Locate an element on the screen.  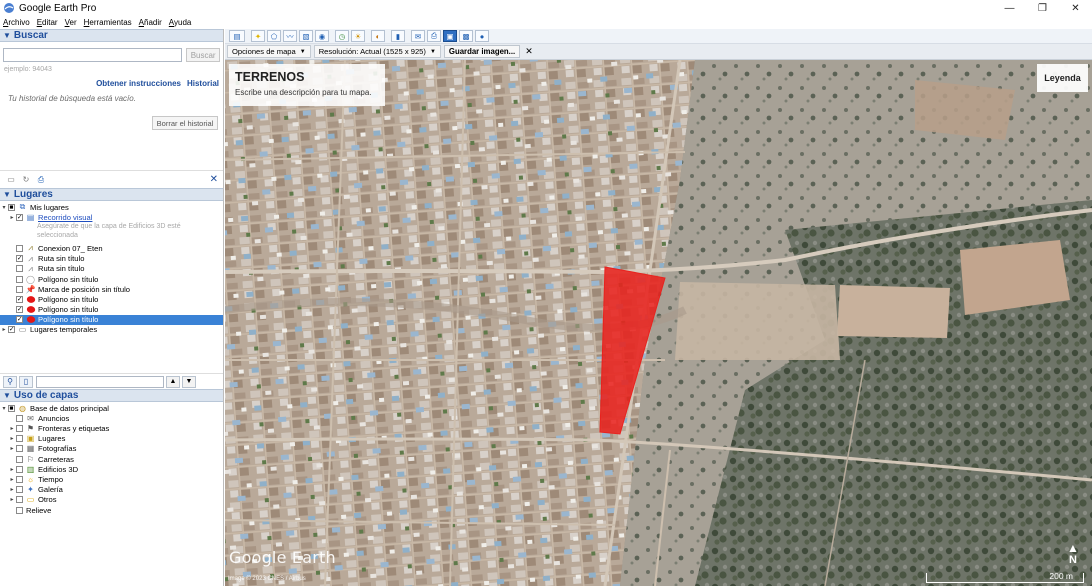
move-down-icon: ▼ is located at coordinates (189, 381).